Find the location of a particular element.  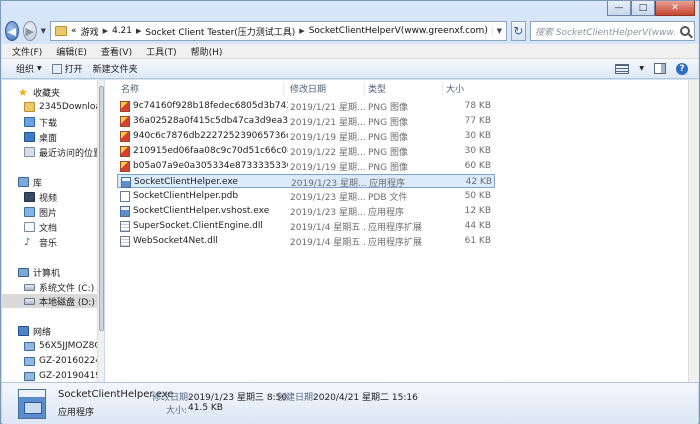

chevron-down-icon: ▼ is located at coordinates (39, 68).